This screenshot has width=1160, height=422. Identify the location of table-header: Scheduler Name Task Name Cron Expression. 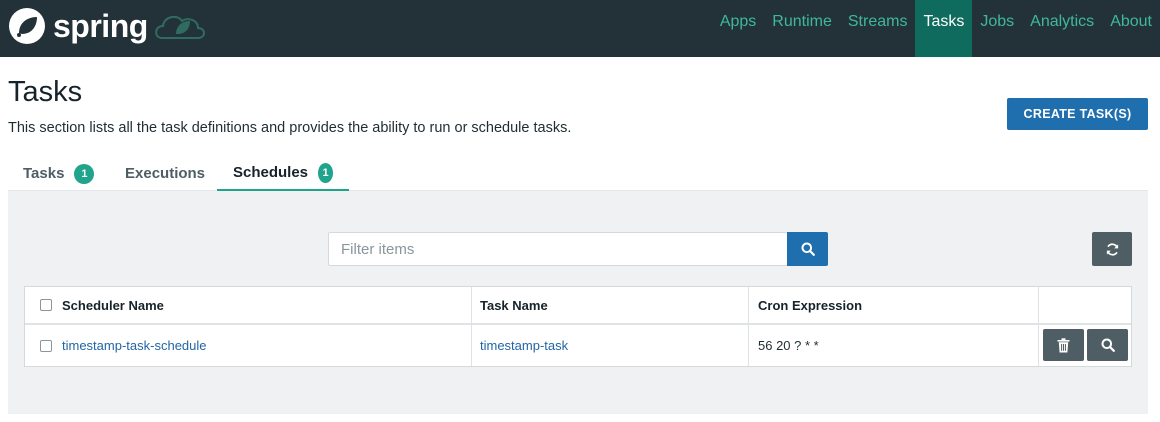
(578, 306).